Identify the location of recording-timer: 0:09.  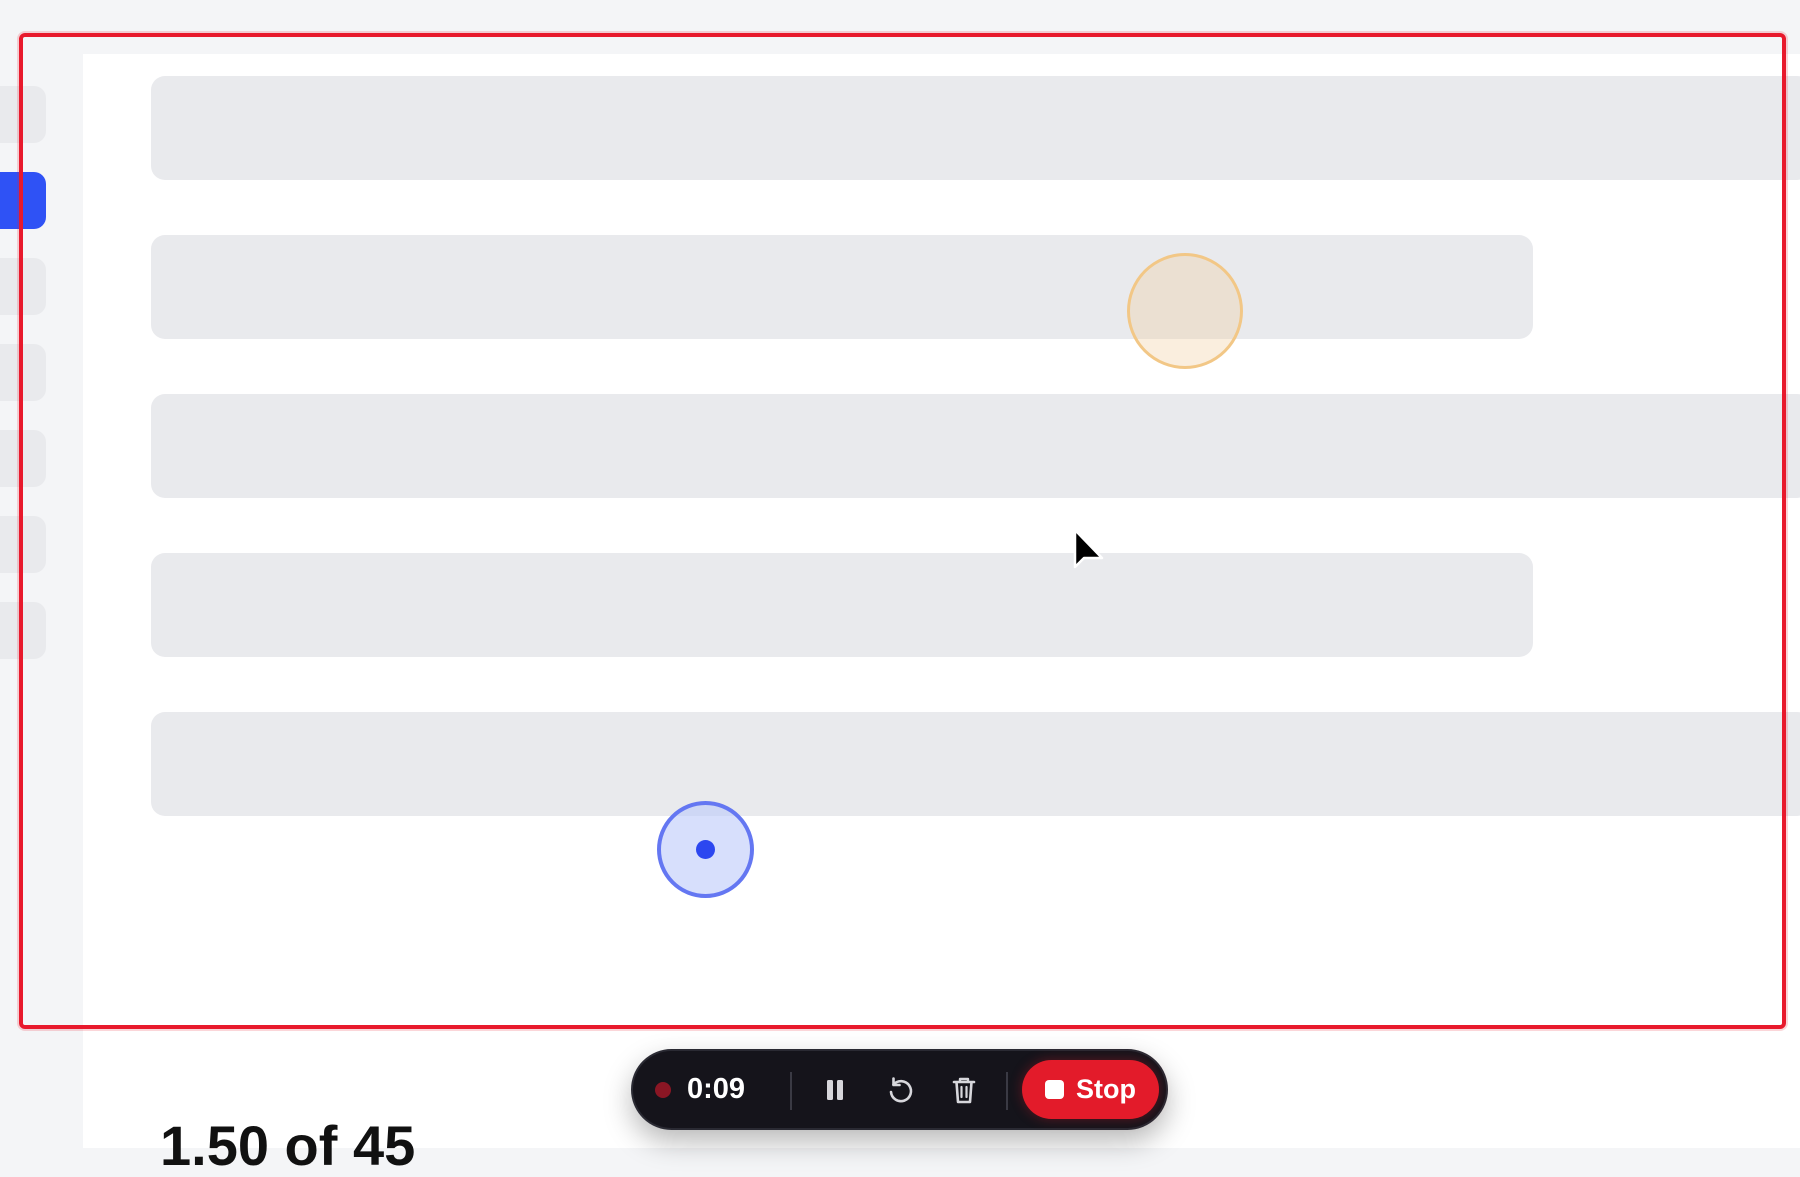
(716, 1089).